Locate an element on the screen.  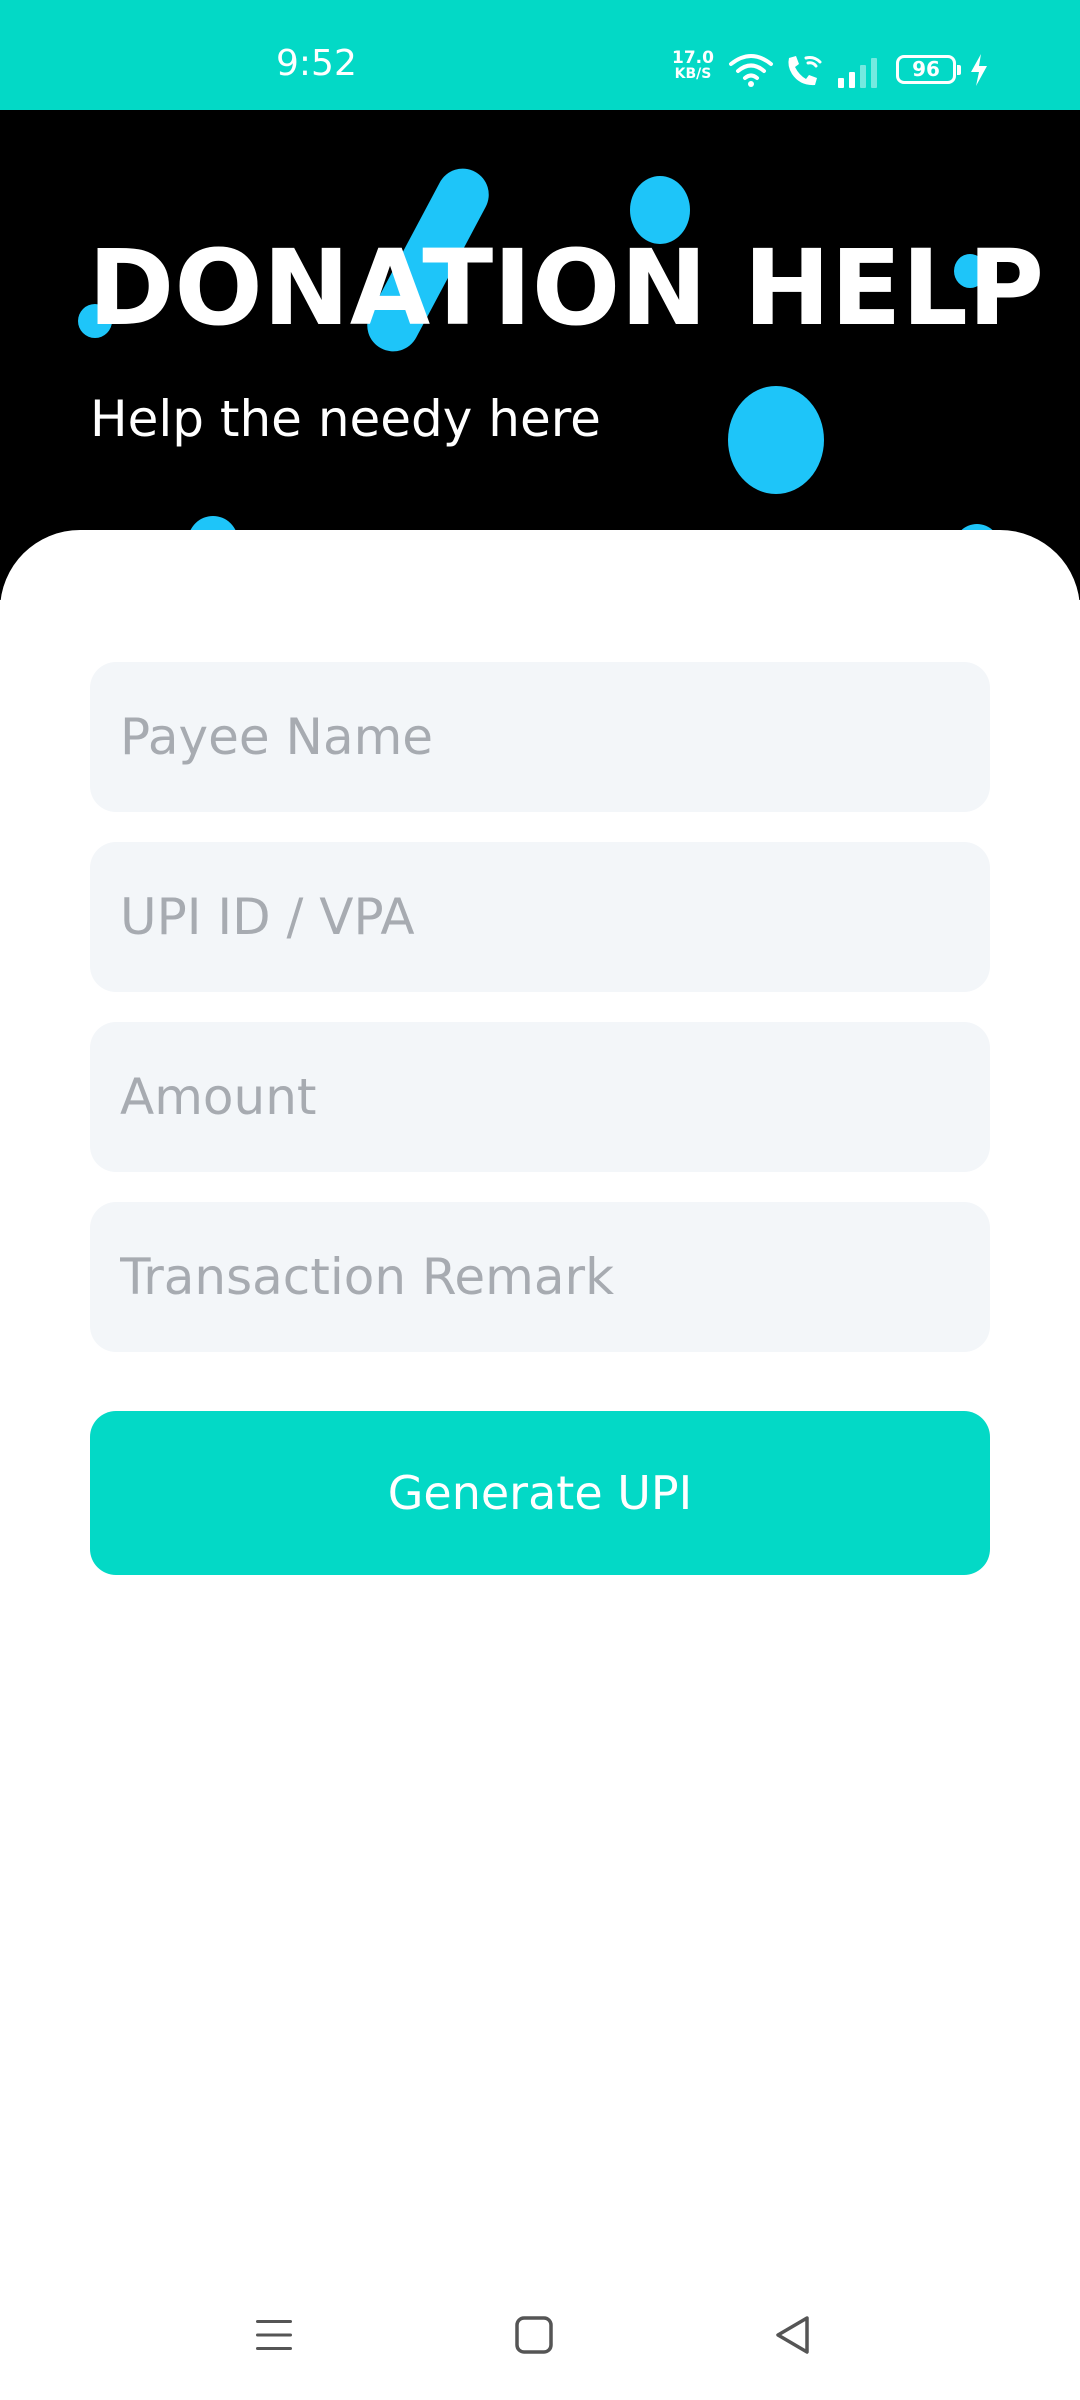
home-icon is located at coordinates (534, 2335).